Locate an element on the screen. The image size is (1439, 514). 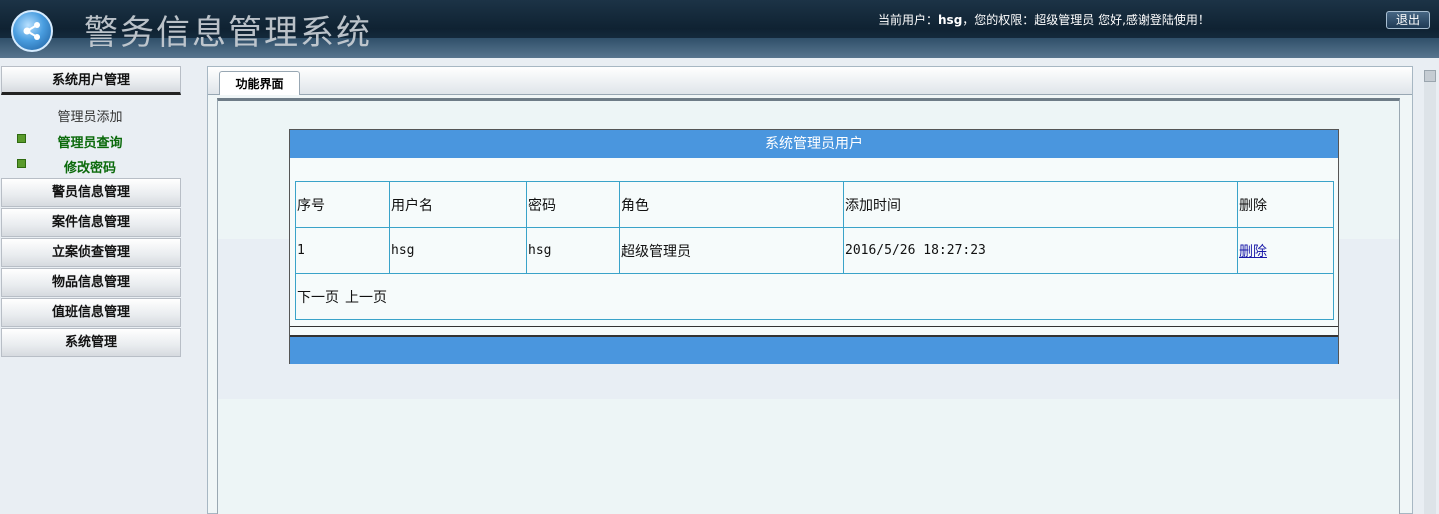
col-delete: 删除 is located at coordinates (1285, 204).